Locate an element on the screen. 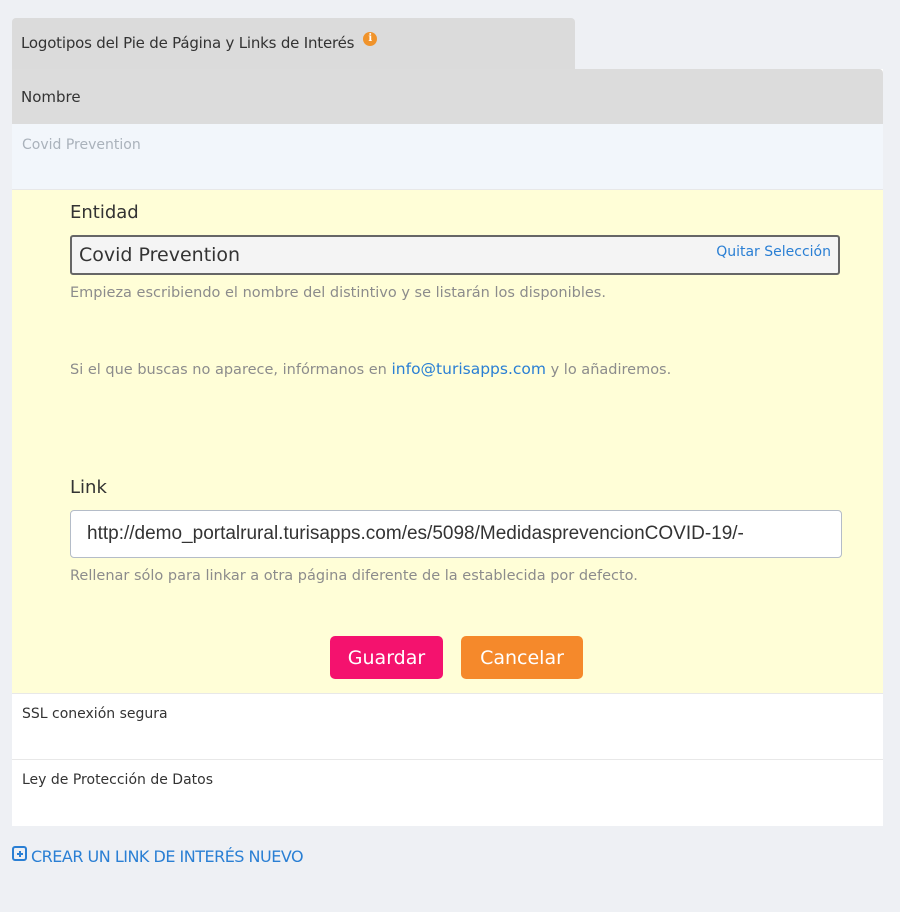 The width and height of the screenshot is (900, 912). row-name: Ley de Protección de Datos is located at coordinates (117, 780).